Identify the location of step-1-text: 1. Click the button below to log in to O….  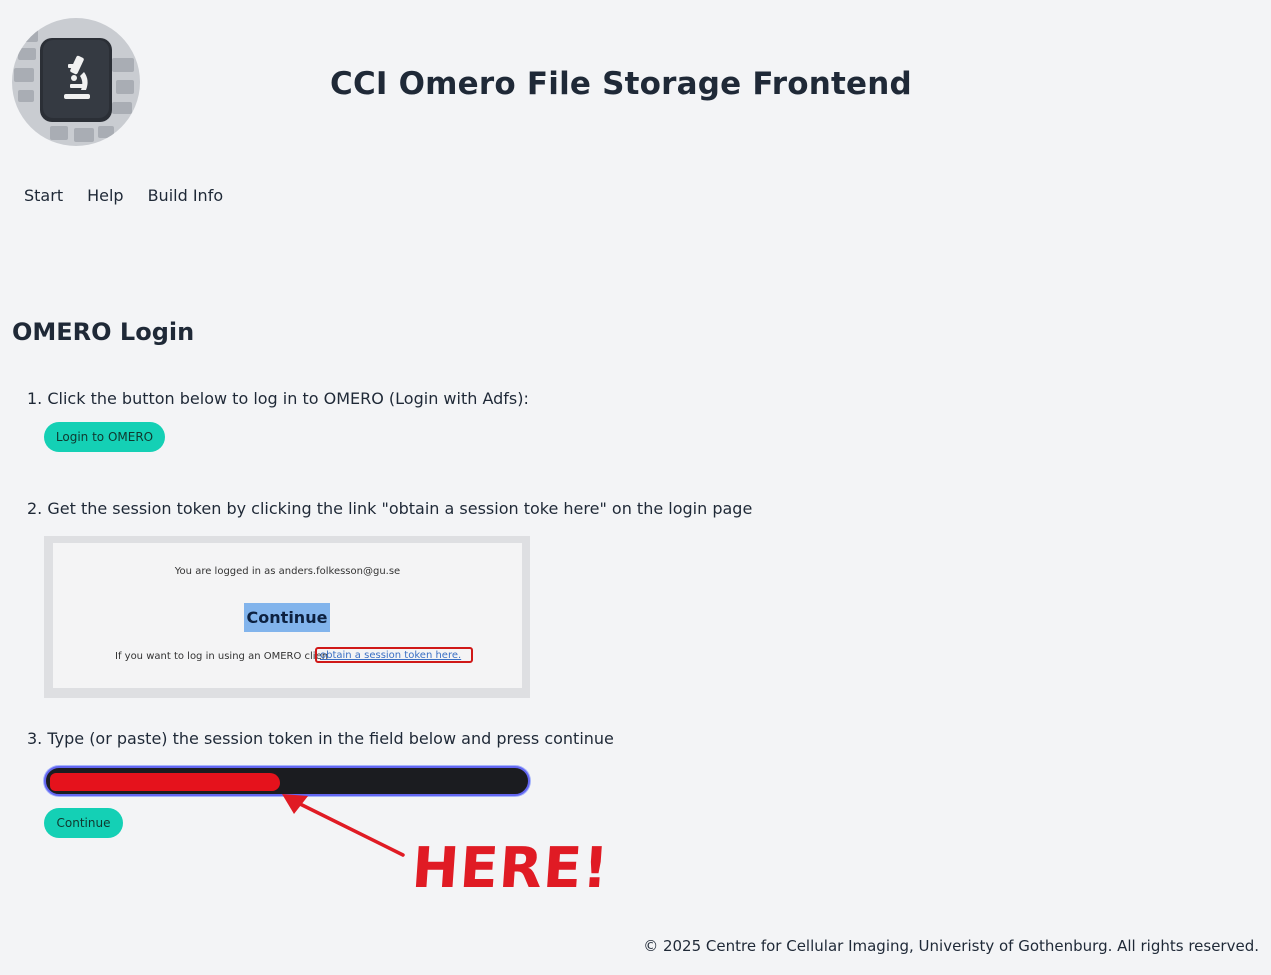
(278, 398).